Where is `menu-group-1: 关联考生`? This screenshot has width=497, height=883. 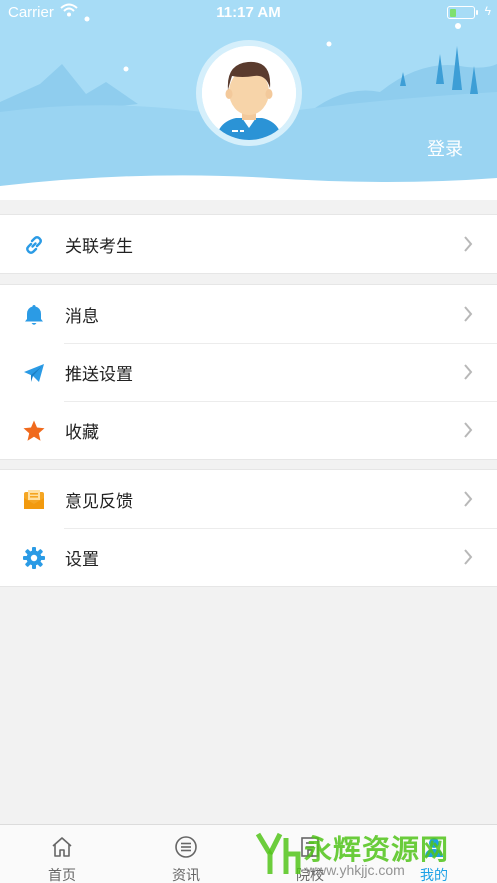 menu-group-1: 关联考生 is located at coordinates (248, 244).